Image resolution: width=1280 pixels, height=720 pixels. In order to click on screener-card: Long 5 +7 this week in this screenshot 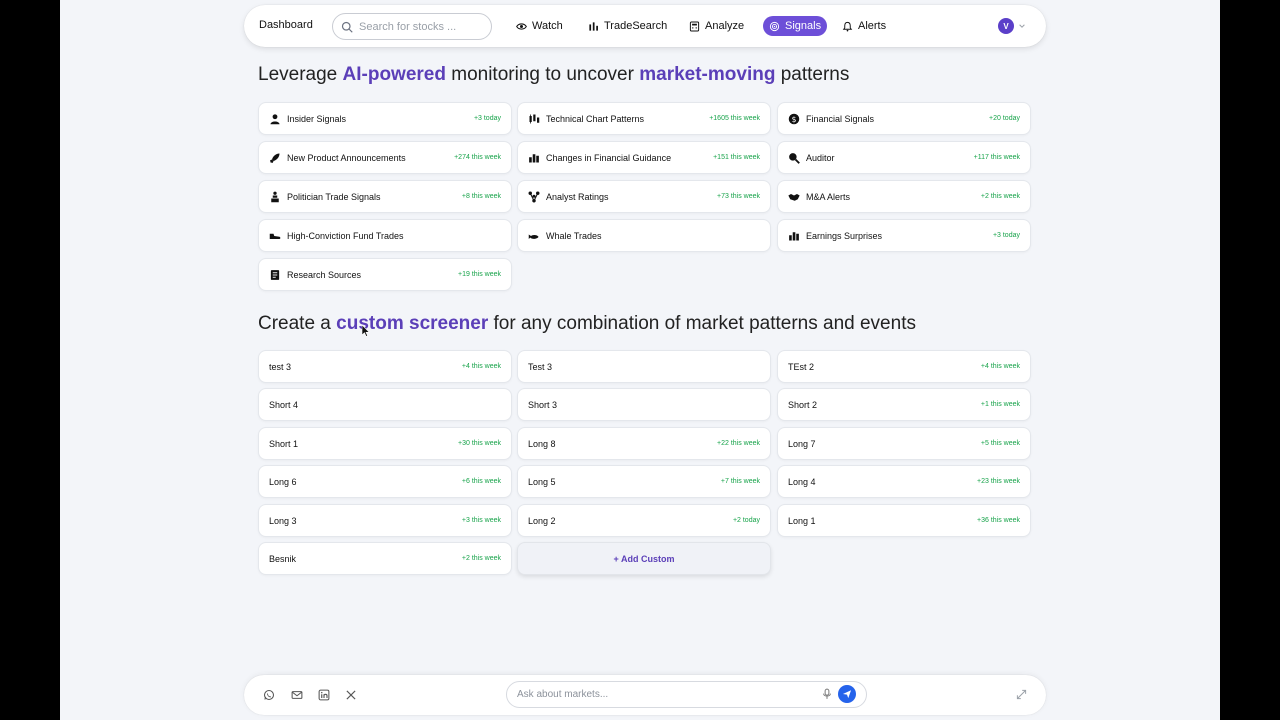, I will do `click(644, 481)`.